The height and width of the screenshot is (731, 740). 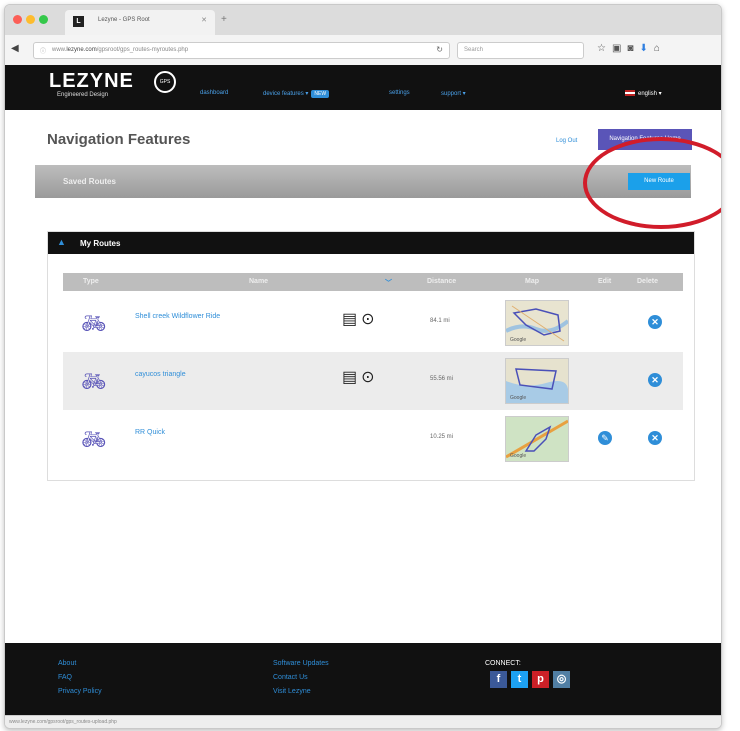 I want to click on facebook-icon: f, so click(x=498, y=679).